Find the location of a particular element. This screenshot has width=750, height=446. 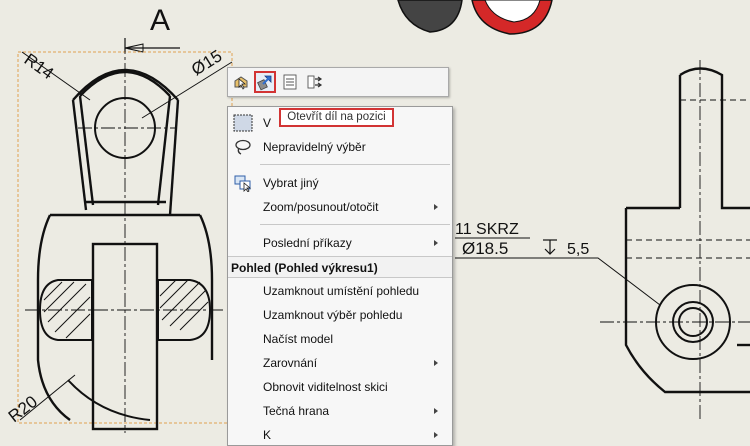

menu-item-lasso-select: Nepravidelný výběr is located at coordinates (340, 147).